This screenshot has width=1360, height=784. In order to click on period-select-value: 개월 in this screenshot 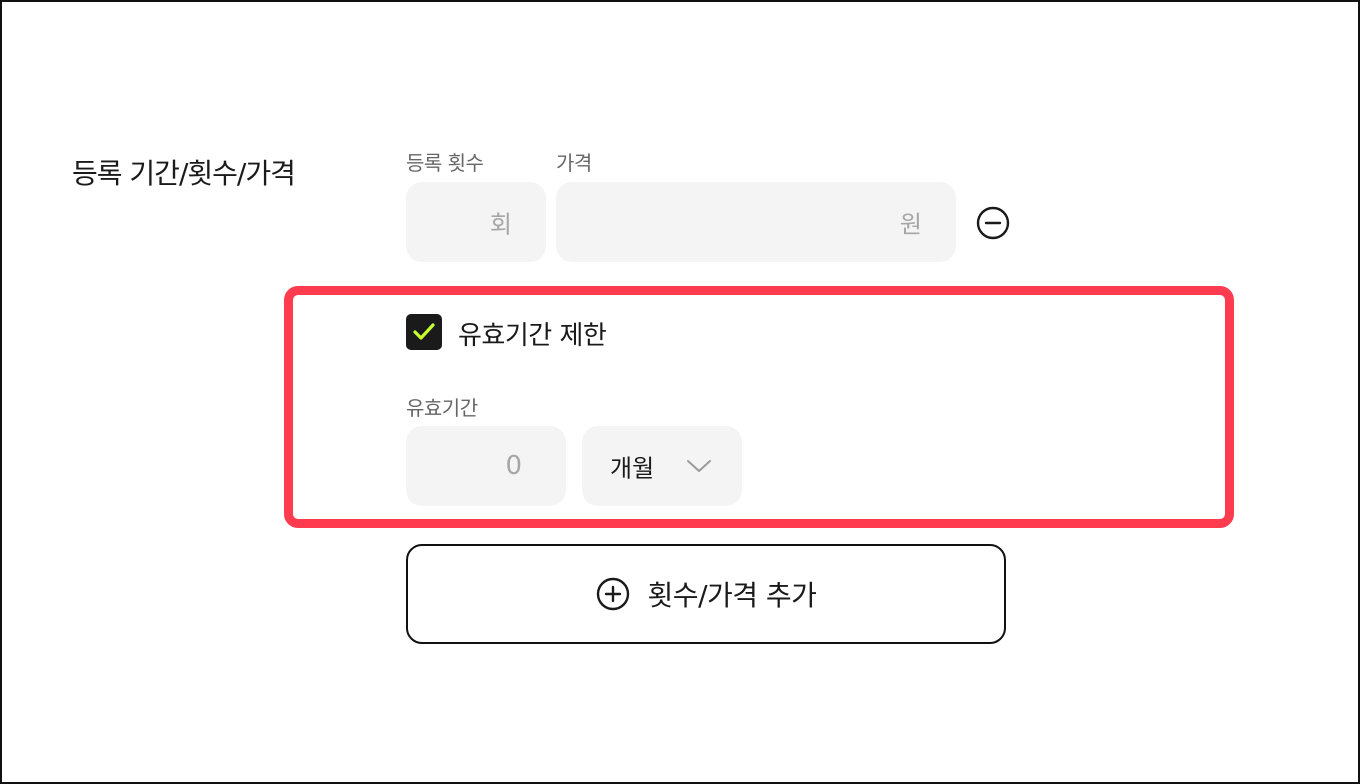, I will do `click(632, 468)`.